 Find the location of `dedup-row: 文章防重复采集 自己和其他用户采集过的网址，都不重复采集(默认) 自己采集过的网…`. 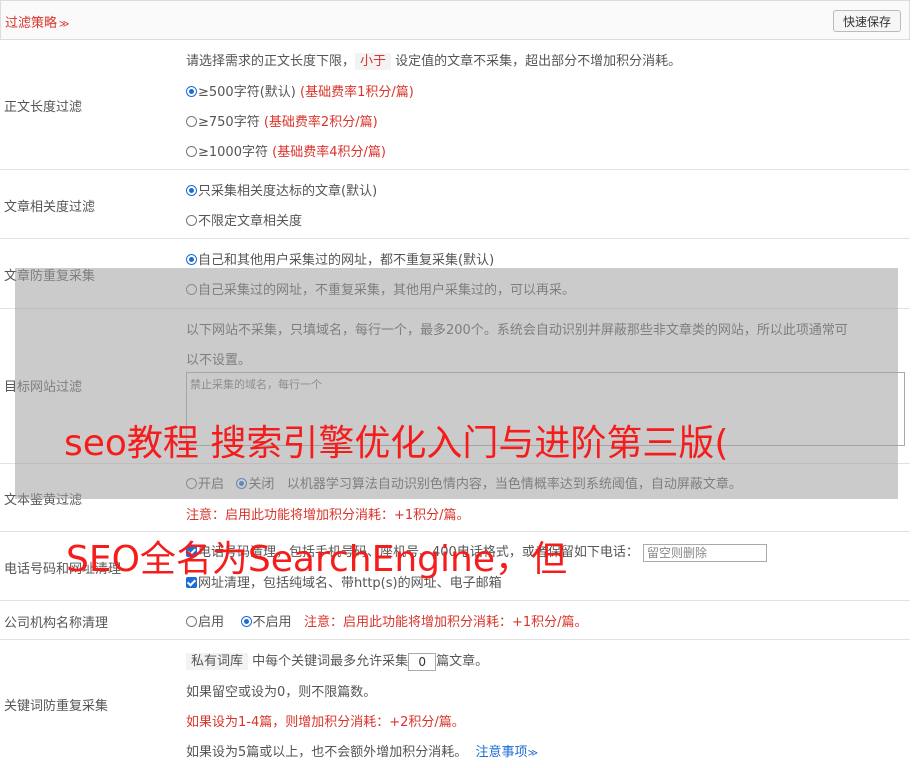

dedup-row: 文章防重复采集 自己和其他用户采集过的网址，都不重复采集(默认) 自己采集过的网… is located at coordinates (455, 274).